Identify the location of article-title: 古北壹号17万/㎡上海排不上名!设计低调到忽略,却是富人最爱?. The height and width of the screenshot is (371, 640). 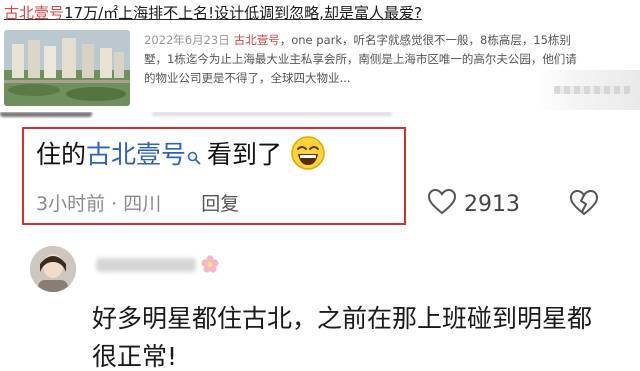
(213, 13).